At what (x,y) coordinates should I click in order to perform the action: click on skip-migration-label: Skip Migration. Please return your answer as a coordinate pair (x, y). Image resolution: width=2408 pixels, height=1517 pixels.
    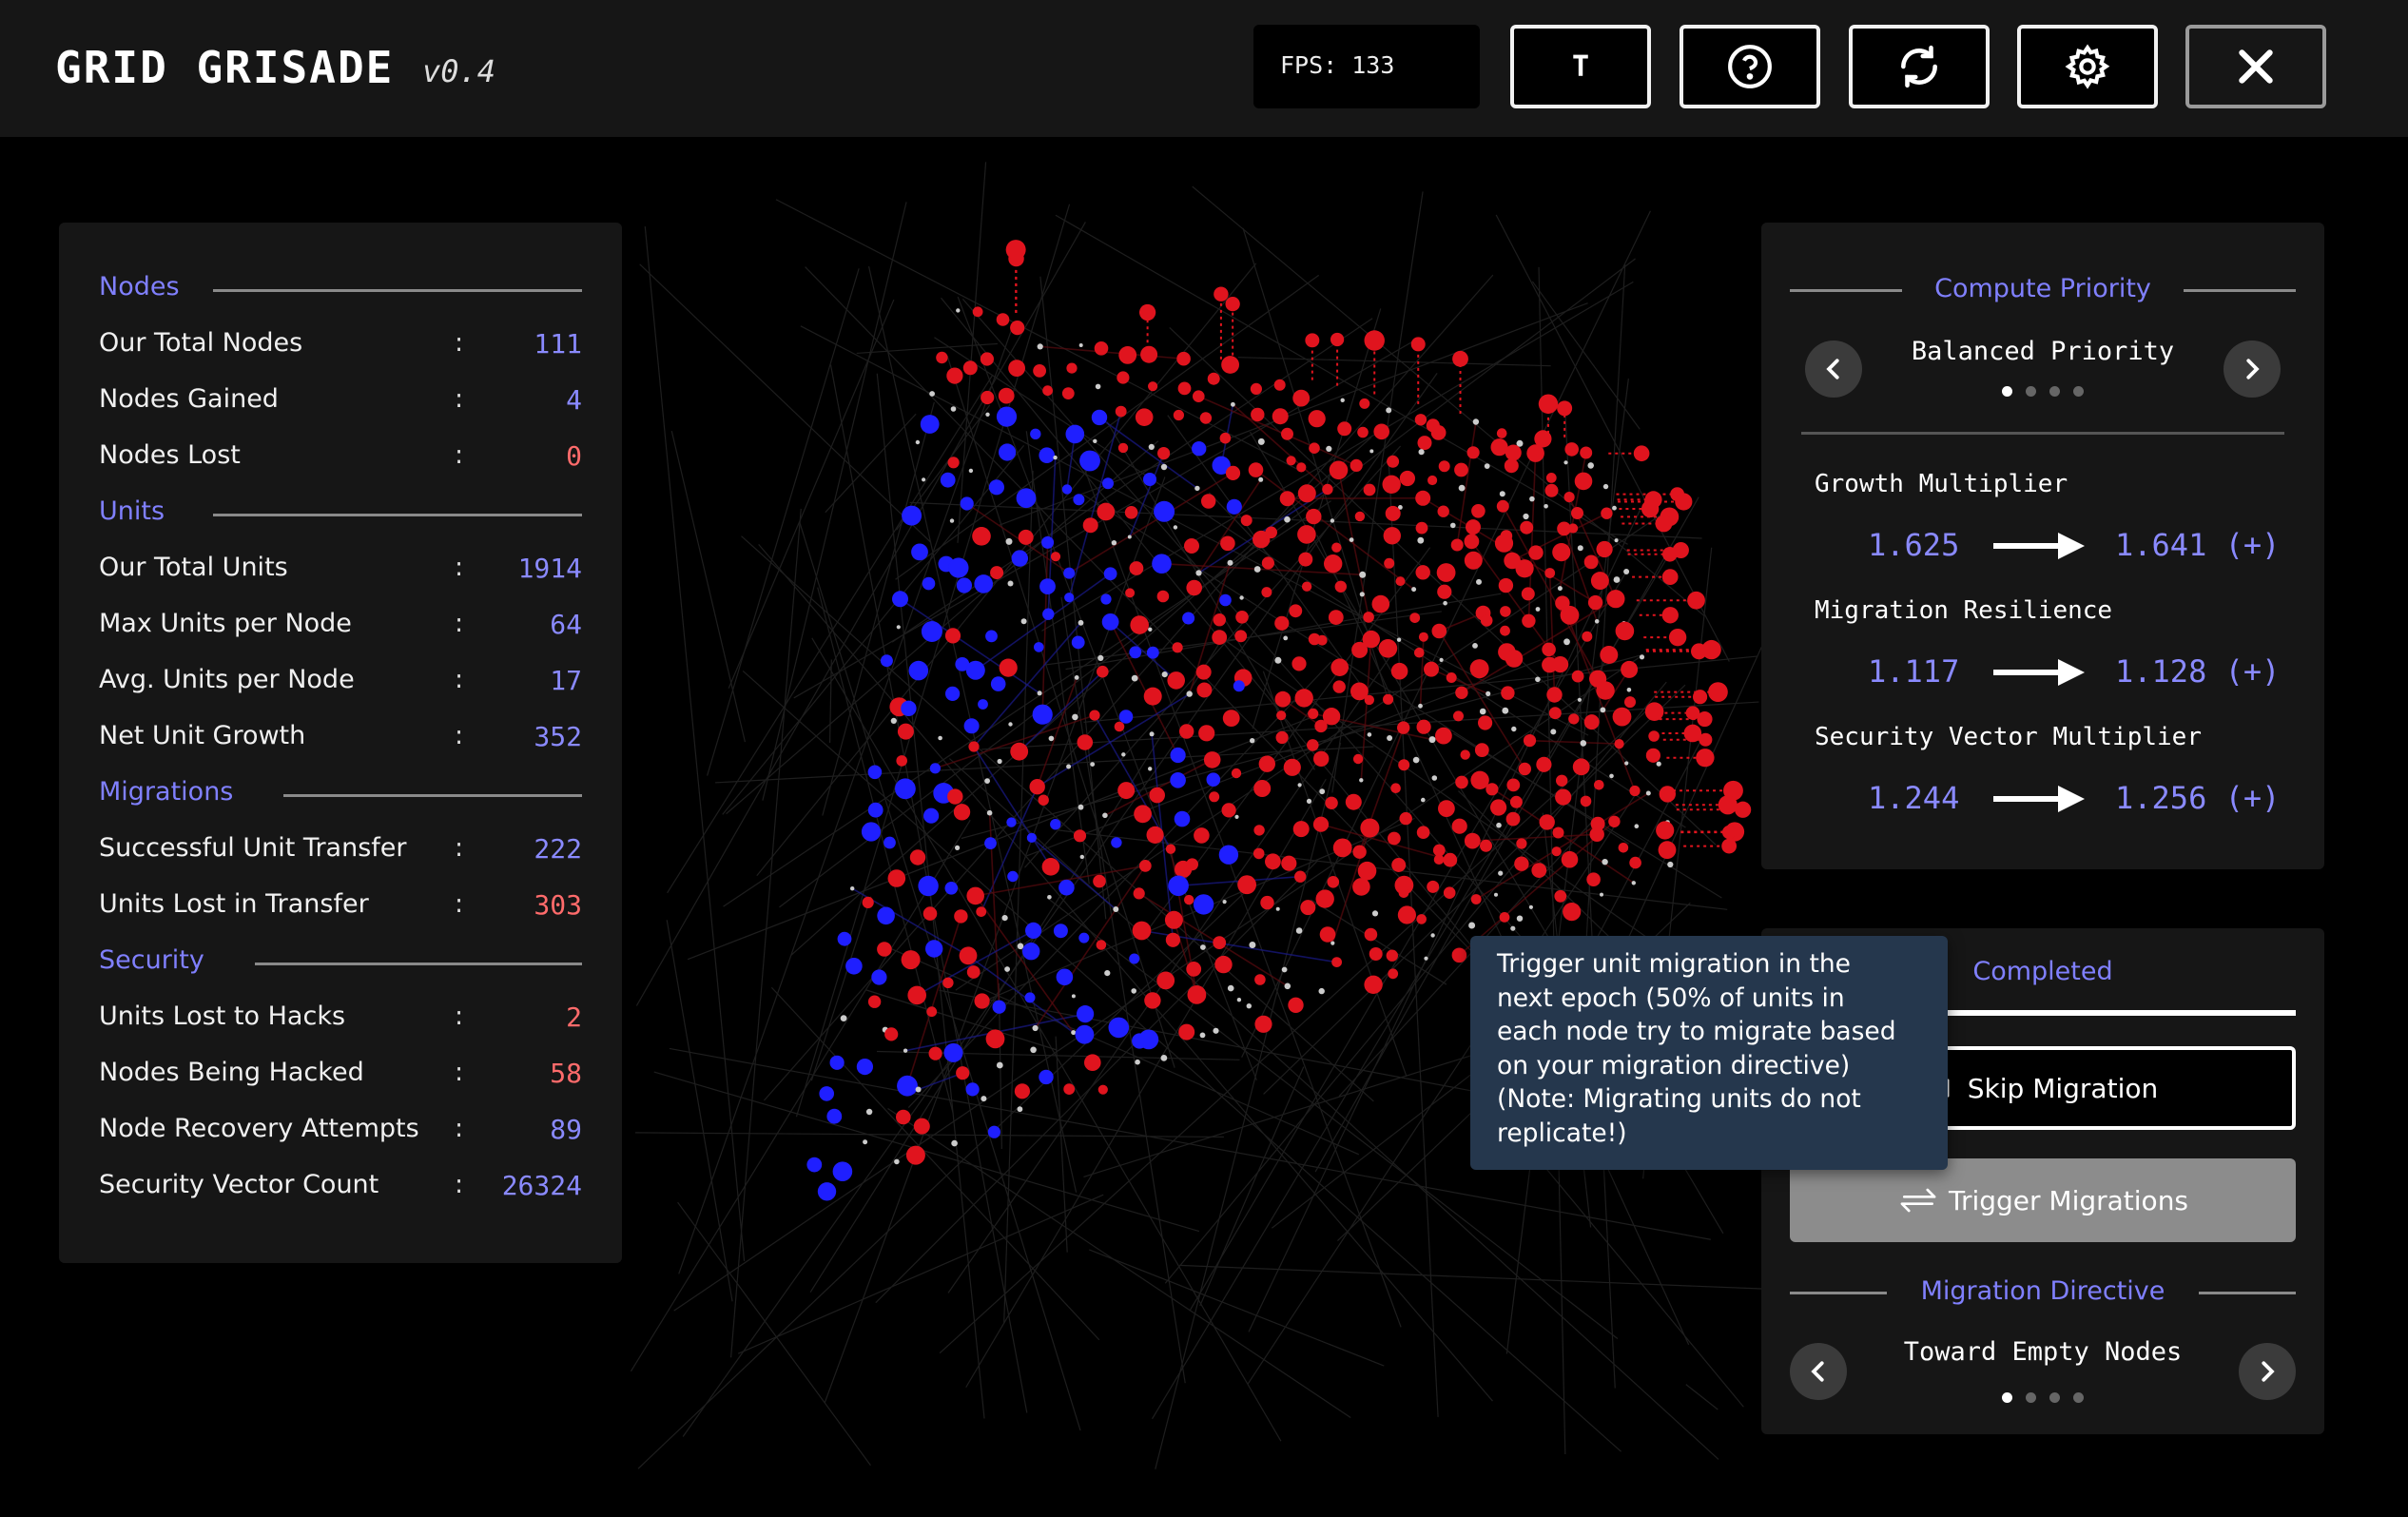
    Looking at the image, I should click on (2063, 1088).